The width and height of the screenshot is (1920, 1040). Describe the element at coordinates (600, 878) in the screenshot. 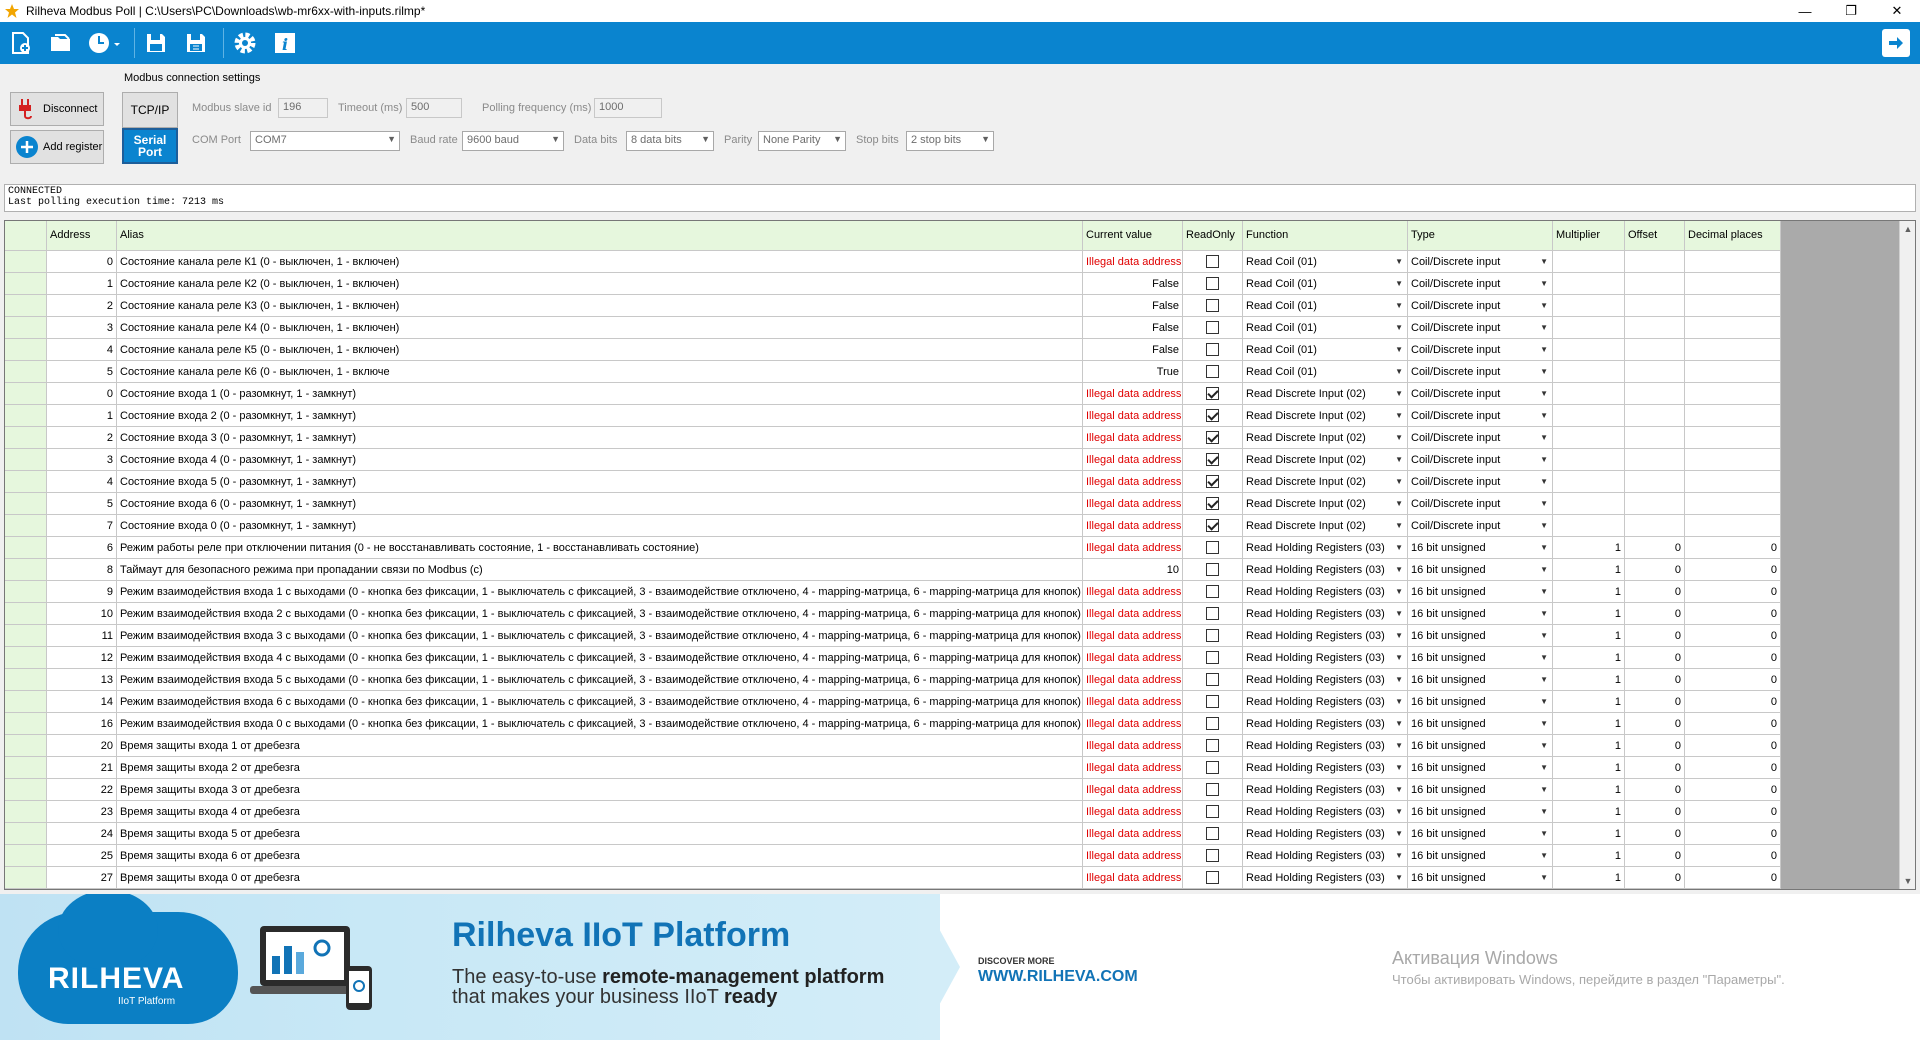

I see `cell-alias: Время защиты входа 0 от дребезга` at that location.